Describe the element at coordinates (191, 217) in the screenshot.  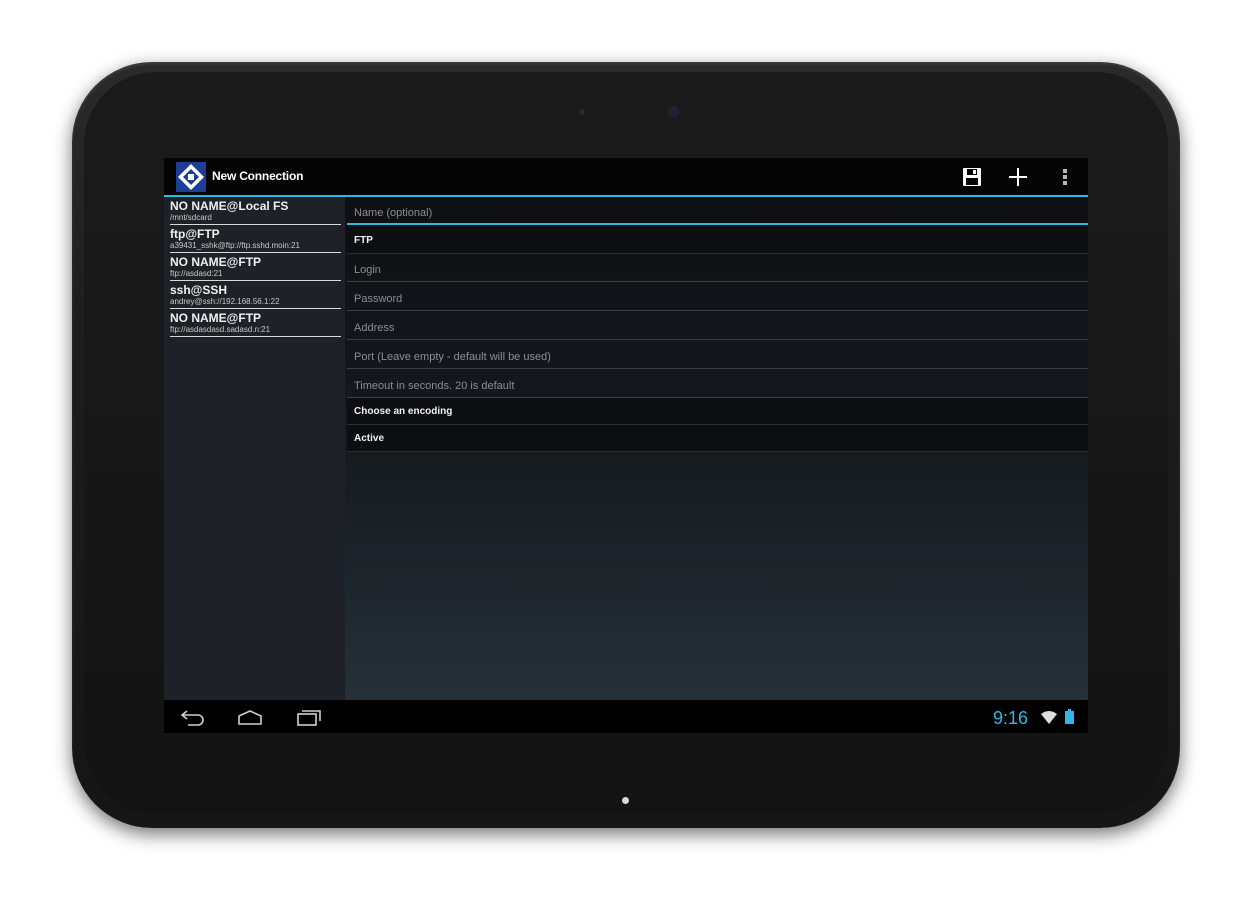
I see `connection-path: /mnt/sdcard` at that location.